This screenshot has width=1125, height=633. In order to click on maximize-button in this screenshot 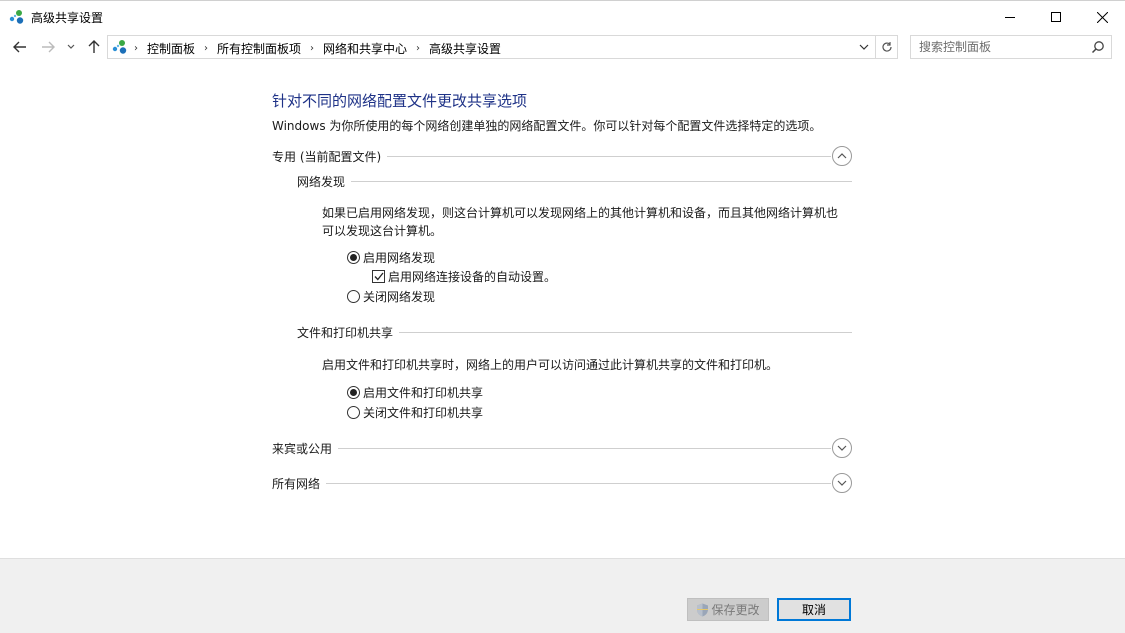, I will do `click(1056, 17)`.